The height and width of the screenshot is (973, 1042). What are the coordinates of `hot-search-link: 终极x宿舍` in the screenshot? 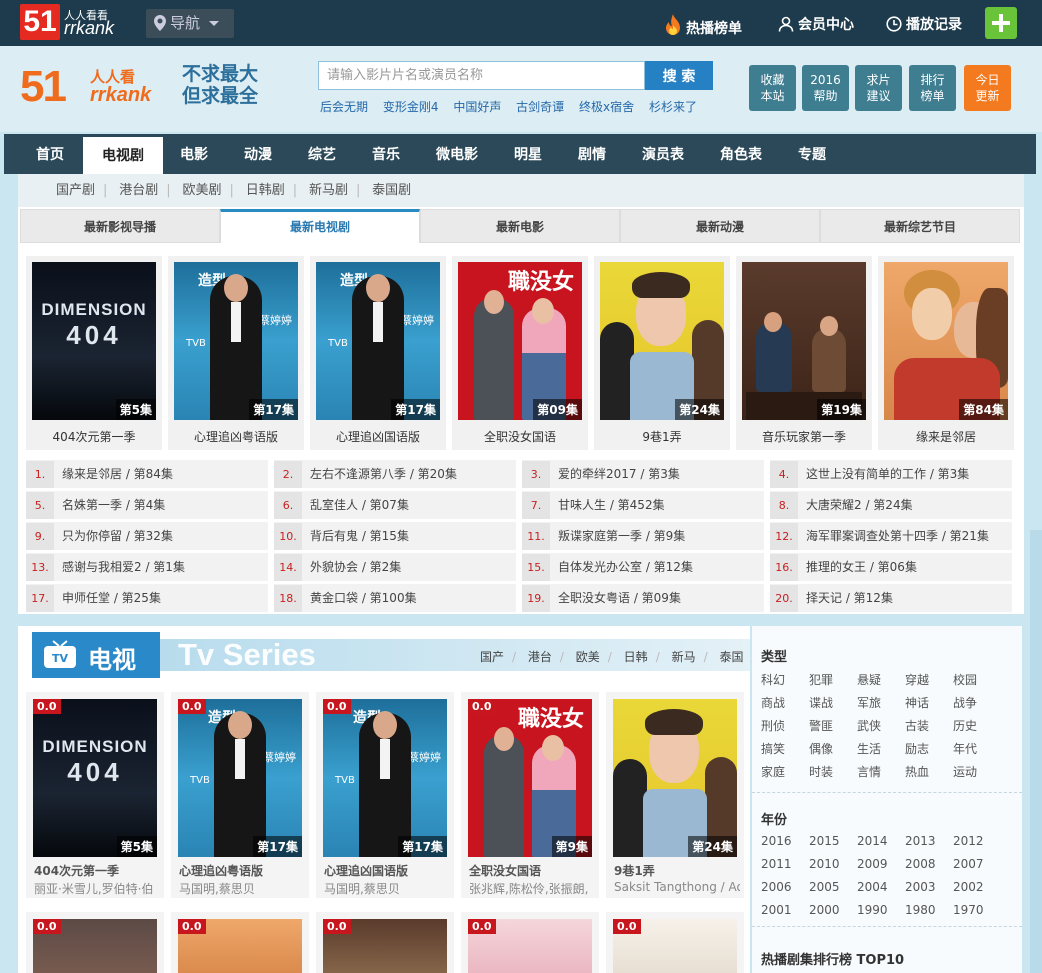 It's located at (606, 107).